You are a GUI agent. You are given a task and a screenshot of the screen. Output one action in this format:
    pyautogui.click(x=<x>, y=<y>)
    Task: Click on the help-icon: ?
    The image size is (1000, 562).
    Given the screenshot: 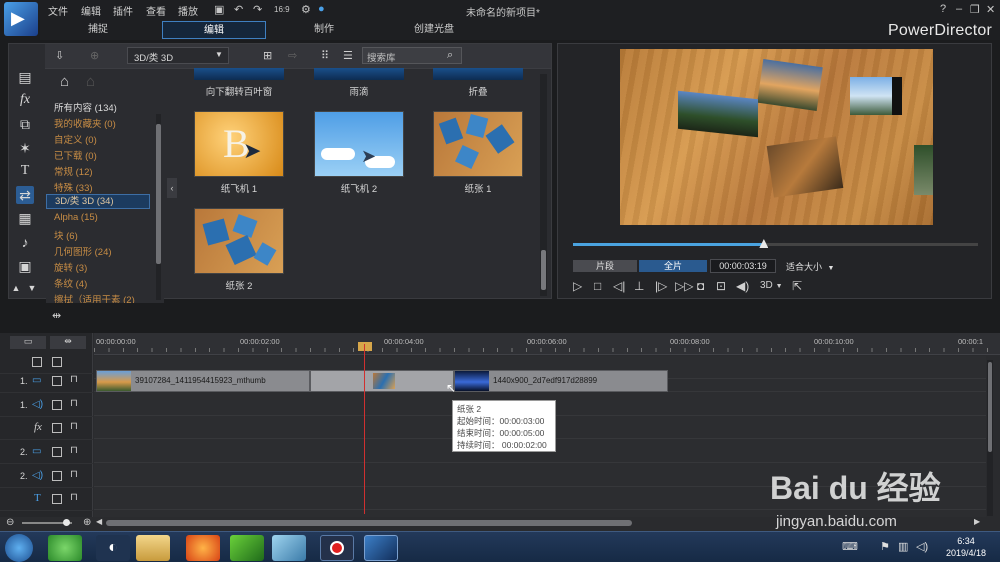 What is the action you would take?
    pyautogui.click(x=943, y=9)
    